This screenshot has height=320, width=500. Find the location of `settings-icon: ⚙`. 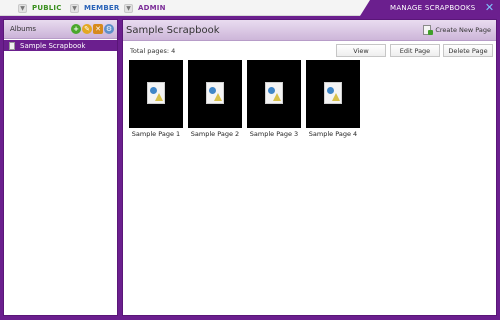

settings-icon: ⚙ is located at coordinates (109, 29).